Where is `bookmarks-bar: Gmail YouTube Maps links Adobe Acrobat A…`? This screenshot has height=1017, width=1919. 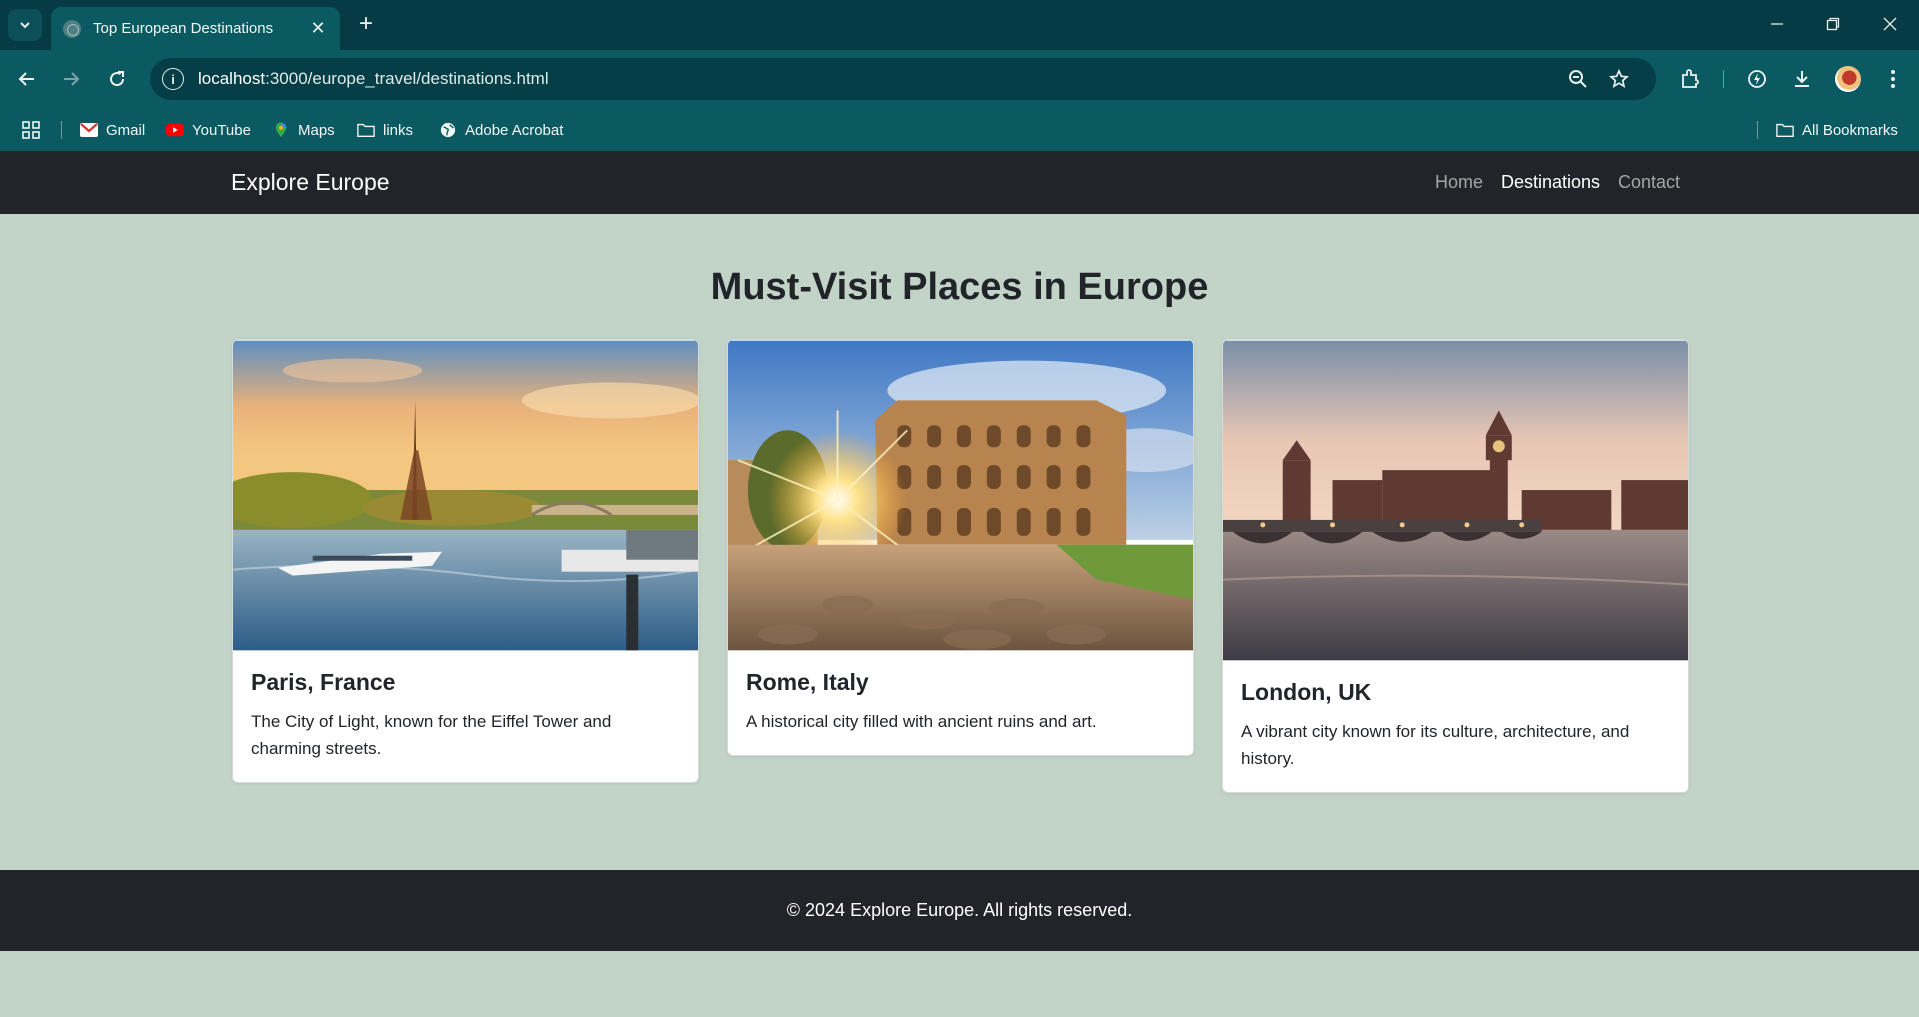
bookmarks-bar: Gmail YouTube Maps links Adobe Acrobat A… is located at coordinates (959, 129).